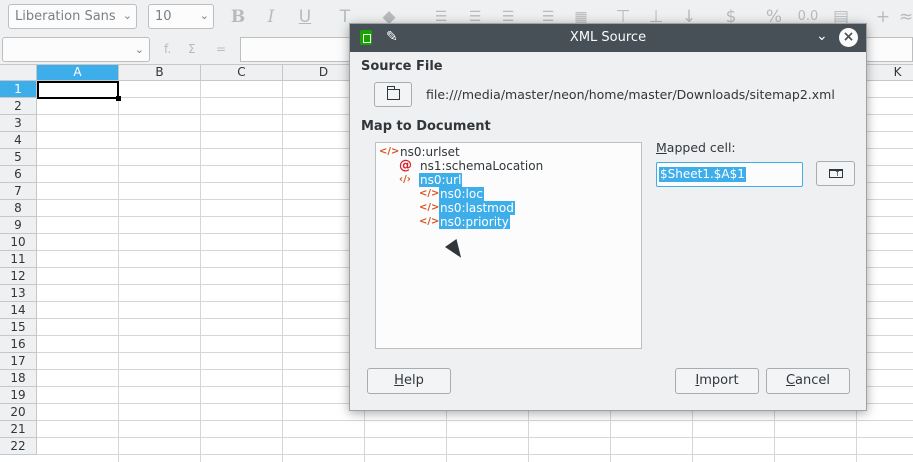 This screenshot has height=462, width=913. What do you see at coordinates (181, 16) in the screenshot?
I see `font-size-combo: 10 ⌄` at bounding box center [181, 16].